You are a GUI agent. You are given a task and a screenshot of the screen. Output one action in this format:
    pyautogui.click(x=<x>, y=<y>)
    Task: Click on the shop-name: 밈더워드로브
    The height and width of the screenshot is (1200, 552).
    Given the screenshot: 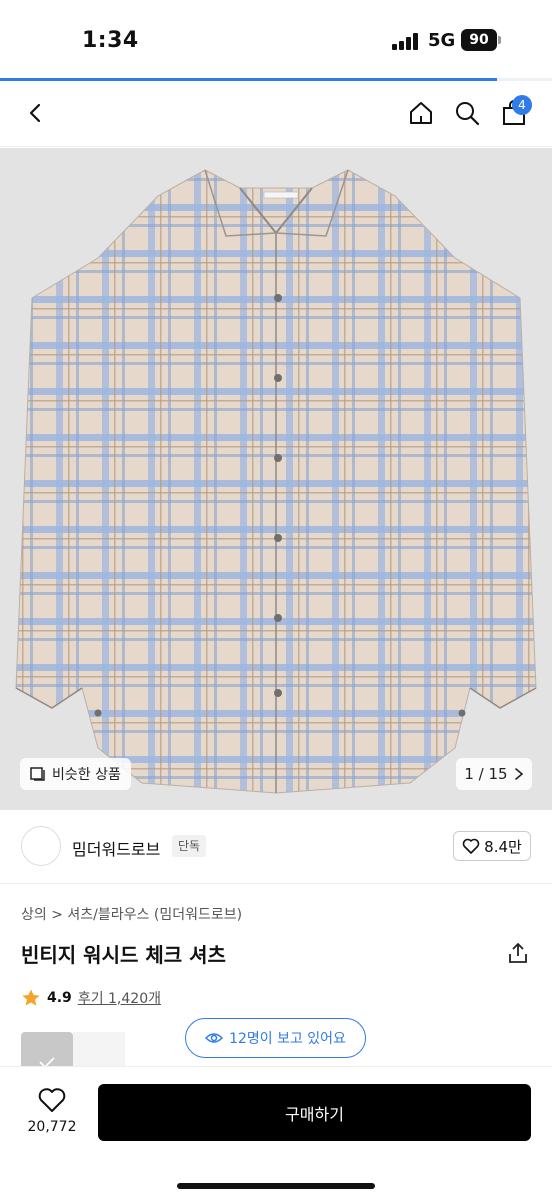 What is the action you would take?
    pyautogui.click(x=116, y=848)
    